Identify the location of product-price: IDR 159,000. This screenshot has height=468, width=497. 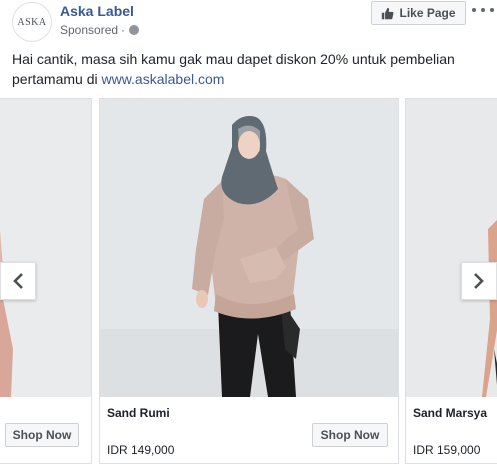
(447, 450).